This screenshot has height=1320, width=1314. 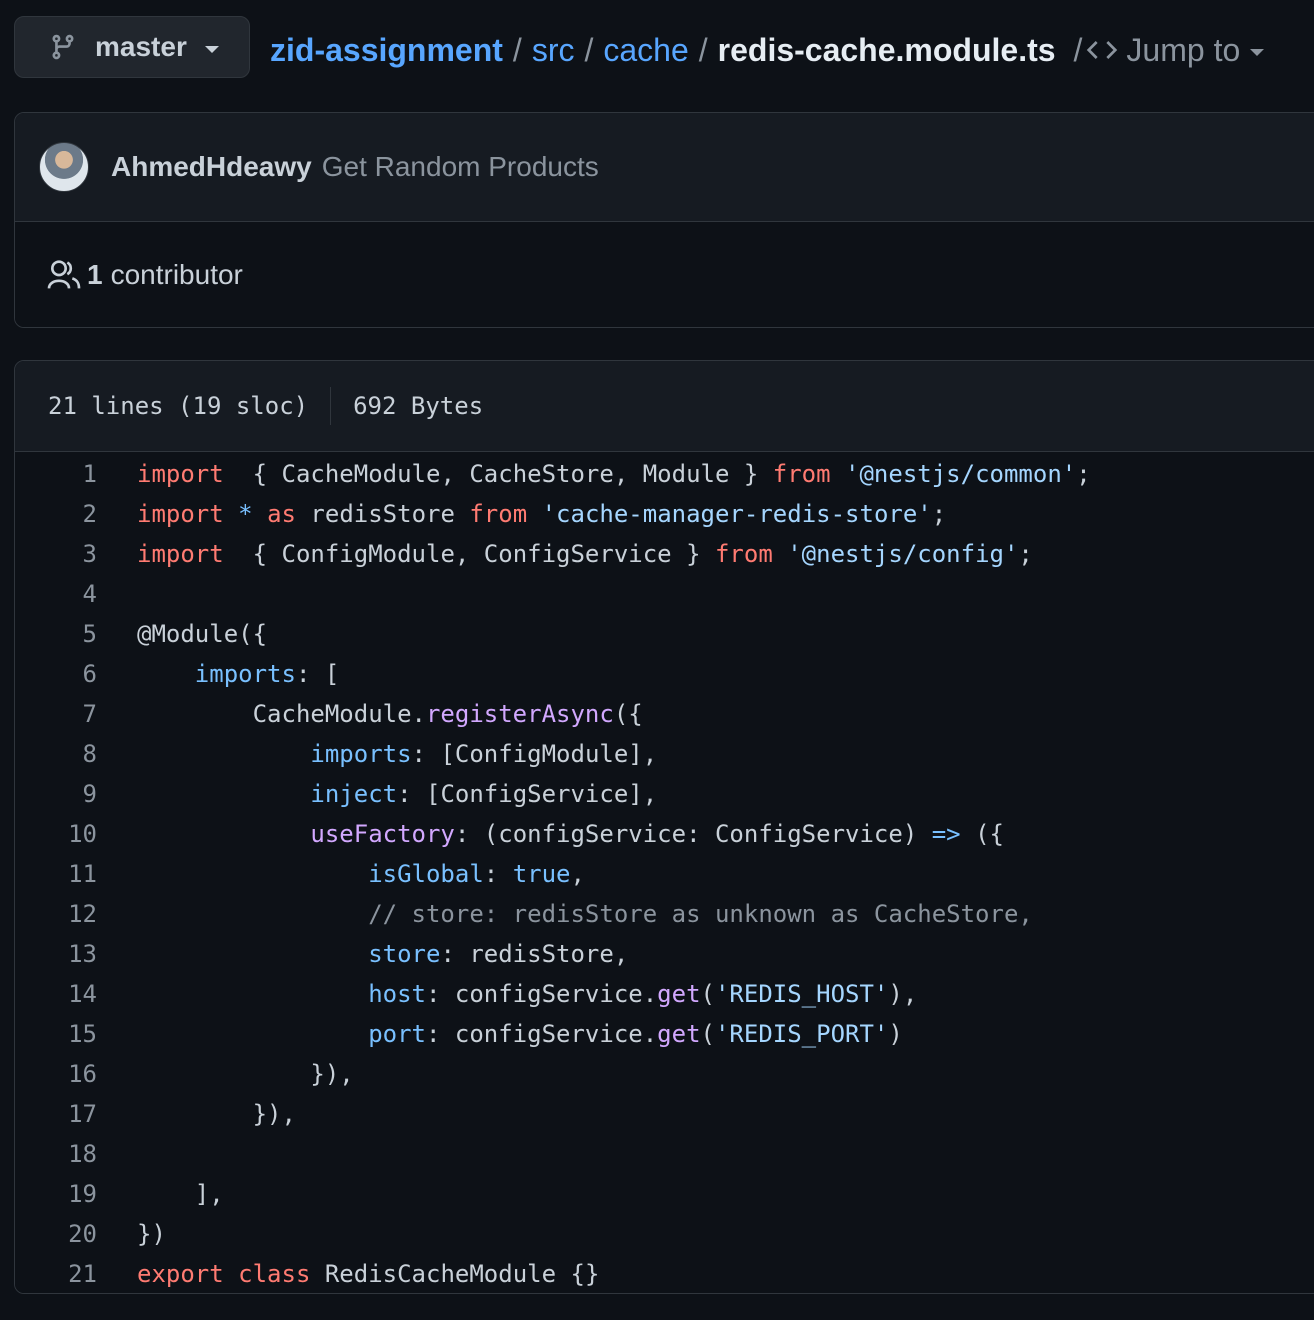 I want to click on code-line: 9 inject: [ConfigService],, so click(x=664, y=794).